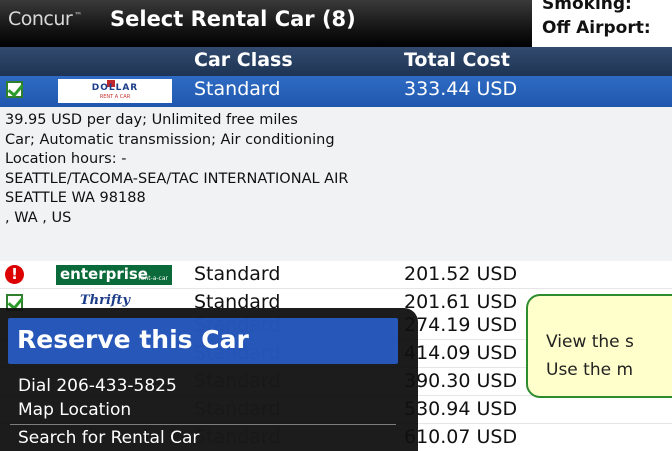 The image size is (672, 451). I want to click on menu-item-search: Search for Rental Car, so click(108, 438).